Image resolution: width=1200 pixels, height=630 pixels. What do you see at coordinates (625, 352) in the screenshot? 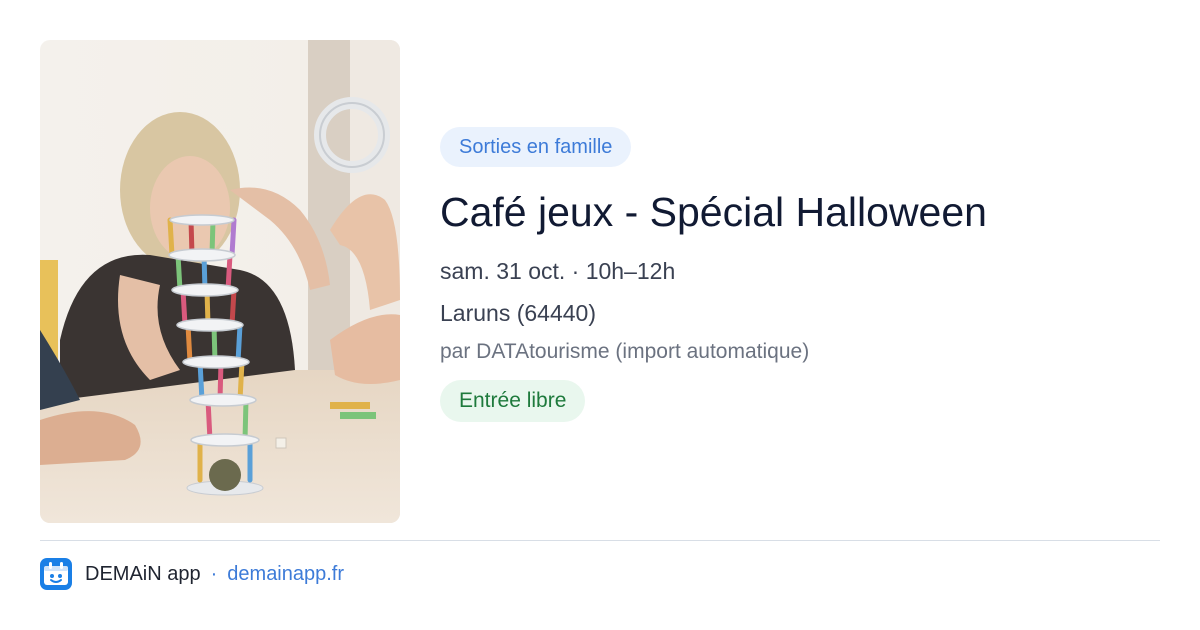
I see `event-source: par DATAtourisme (import automatique)` at bounding box center [625, 352].